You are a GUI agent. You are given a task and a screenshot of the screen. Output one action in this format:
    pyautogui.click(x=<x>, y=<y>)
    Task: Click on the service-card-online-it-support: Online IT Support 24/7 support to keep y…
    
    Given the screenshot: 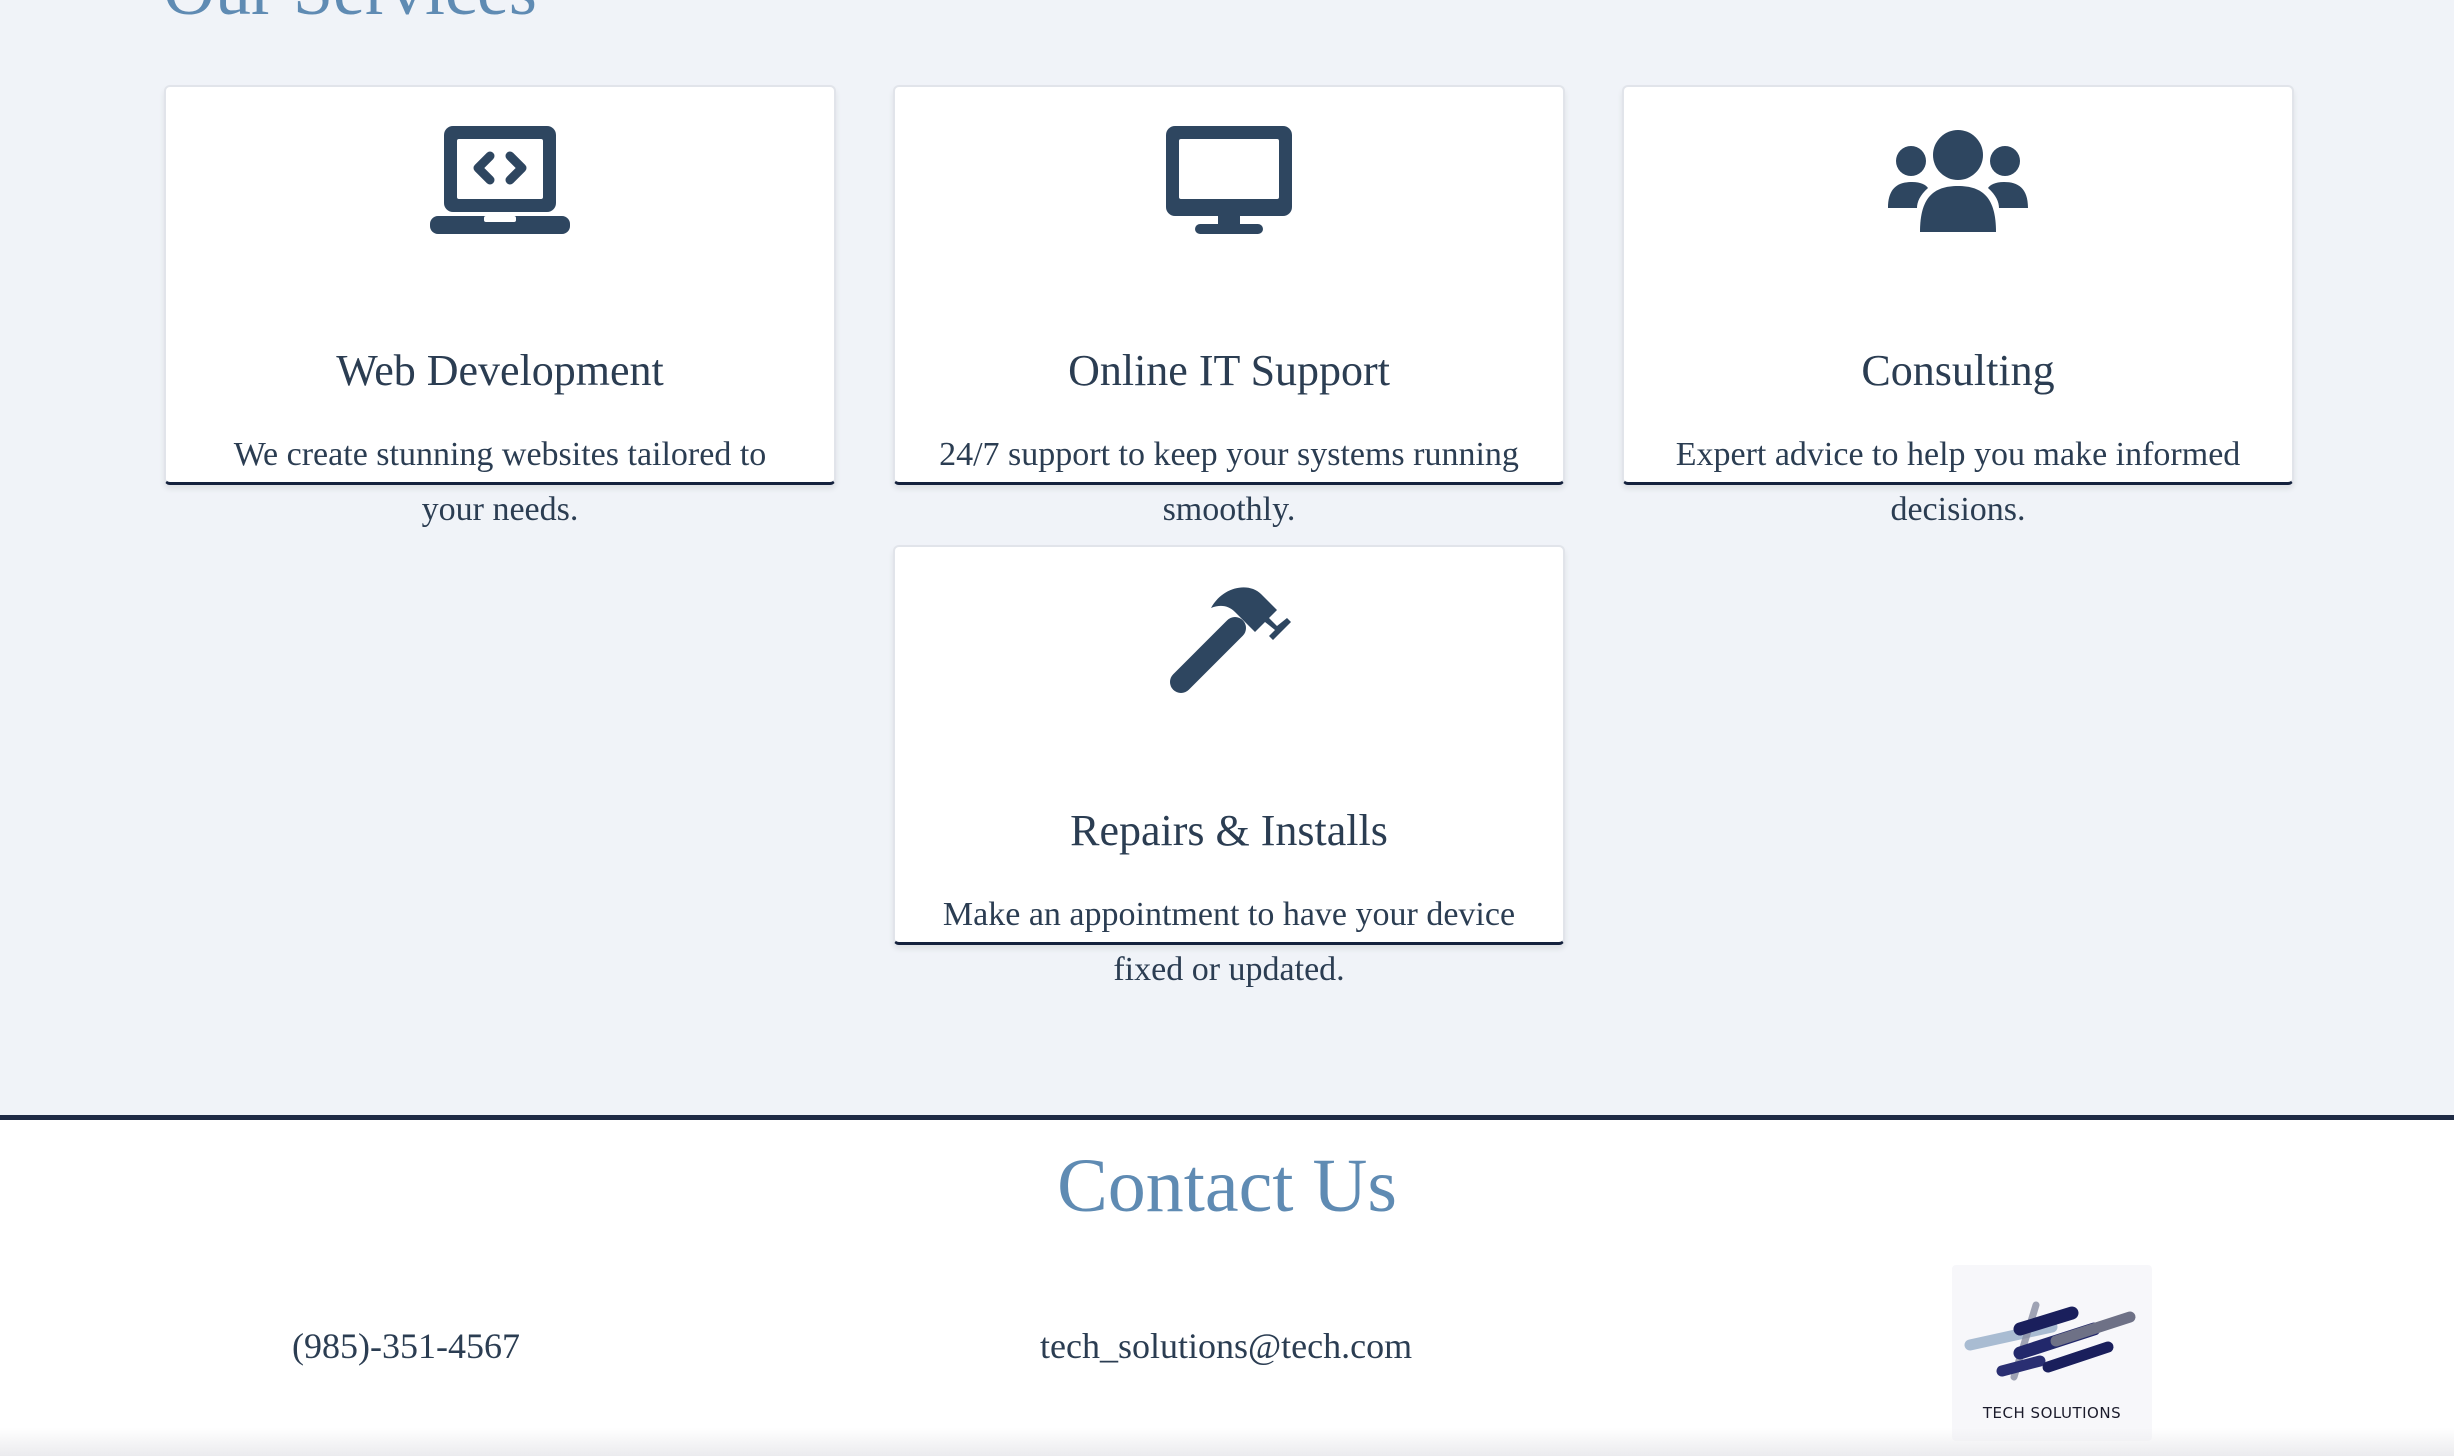 What is the action you would take?
    pyautogui.click(x=1229, y=306)
    